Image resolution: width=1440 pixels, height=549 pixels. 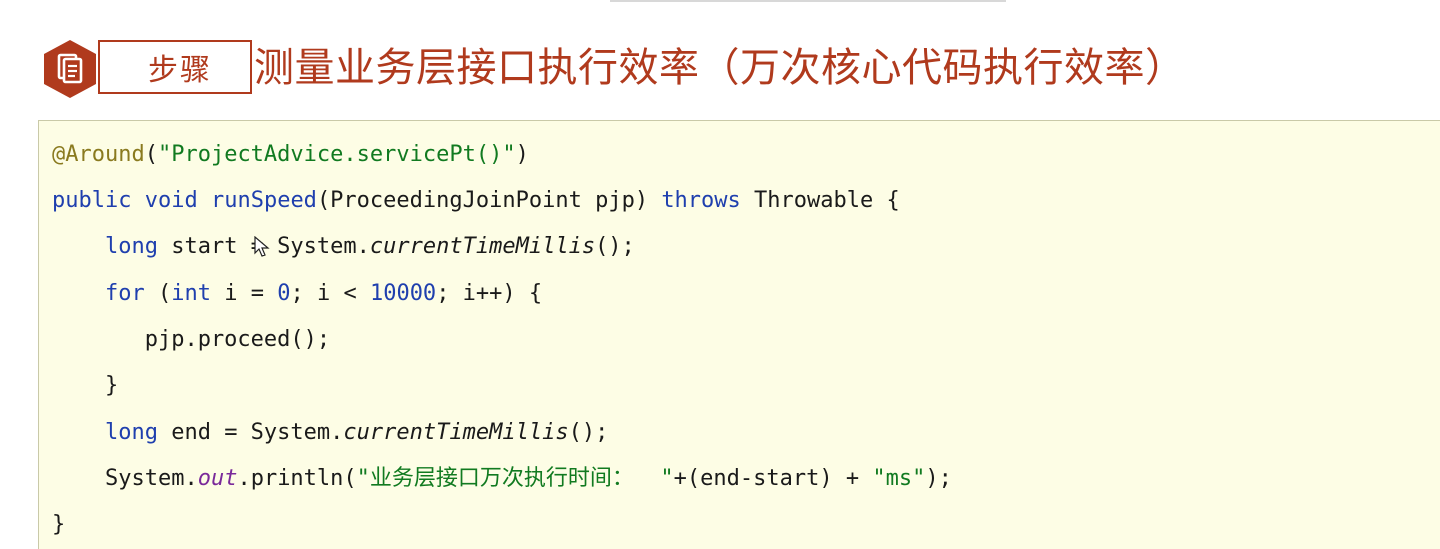 What do you see at coordinates (720, 68) in the screenshot?
I see `page-title: 测量业务层接口执行效率（万次核心代码执行效率）` at bounding box center [720, 68].